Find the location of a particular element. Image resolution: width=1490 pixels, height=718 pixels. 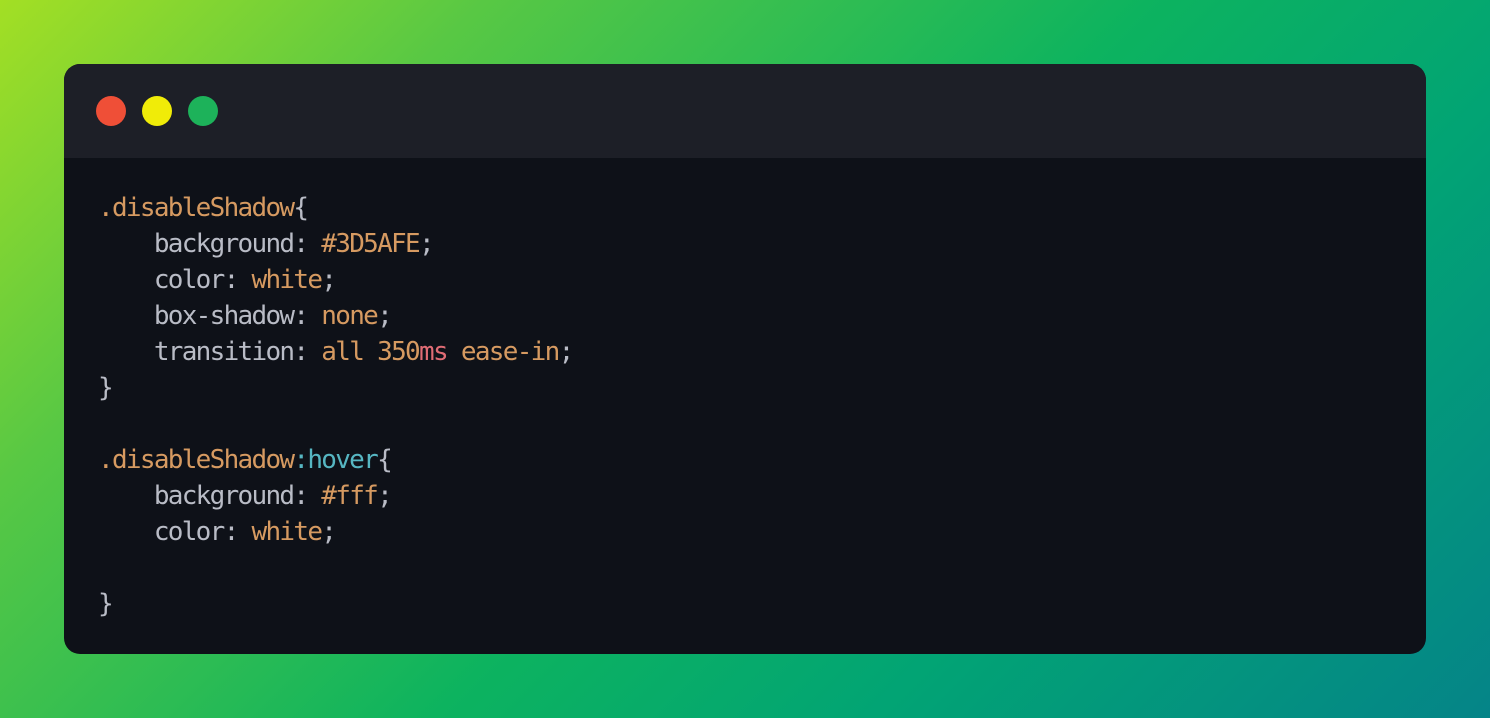

code-token-pseudo: :hover is located at coordinates (335, 460).